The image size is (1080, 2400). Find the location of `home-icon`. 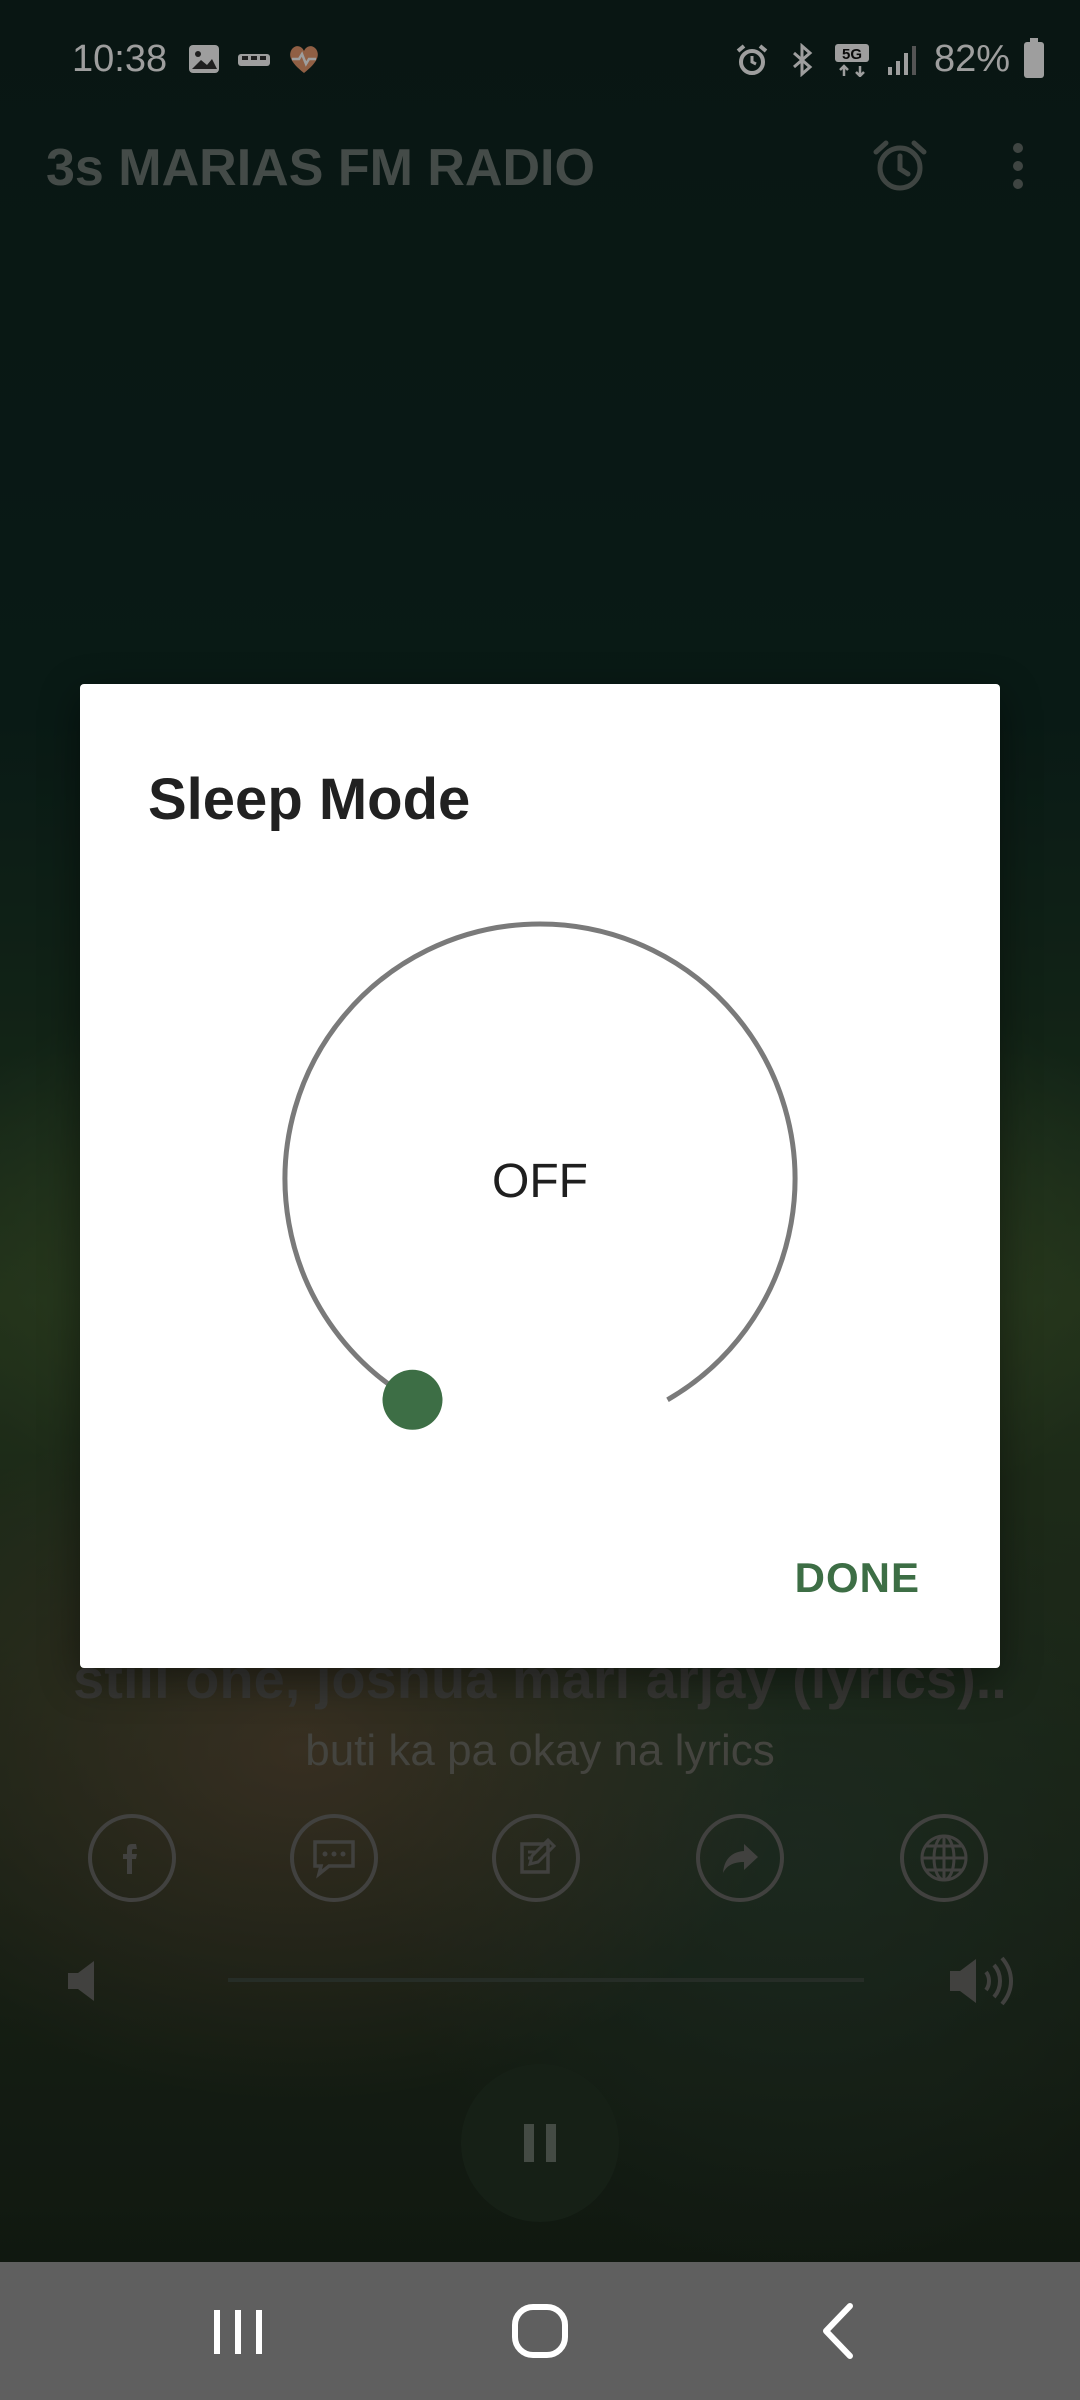

home-icon is located at coordinates (540, 2331).